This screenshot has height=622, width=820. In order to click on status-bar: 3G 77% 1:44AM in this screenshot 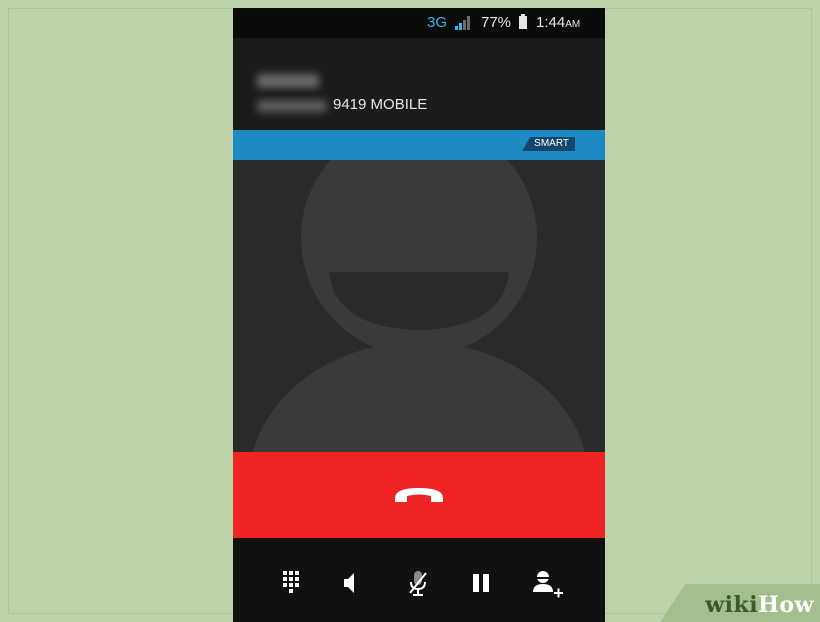, I will do `click(419, 23)`.